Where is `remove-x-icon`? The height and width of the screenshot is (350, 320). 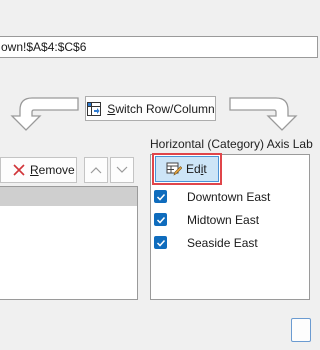 remove-x-icon is located at coordinates (19, 170).